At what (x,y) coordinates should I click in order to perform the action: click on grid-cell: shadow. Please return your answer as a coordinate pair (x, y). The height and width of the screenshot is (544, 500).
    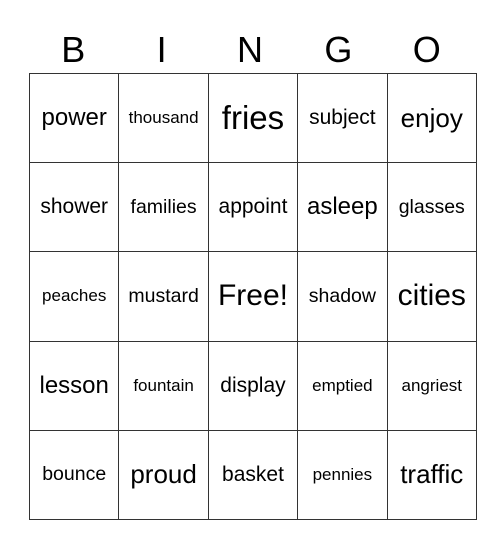
    Looking at the image, I should click on (342, 296).